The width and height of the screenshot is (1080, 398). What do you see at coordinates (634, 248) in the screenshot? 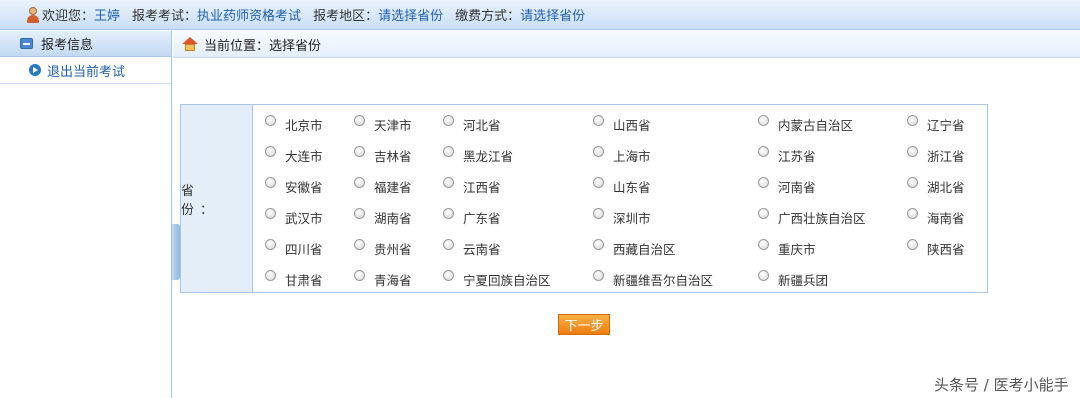
I see `province-option: 西藏自治区` at bounding box center [634, 248].